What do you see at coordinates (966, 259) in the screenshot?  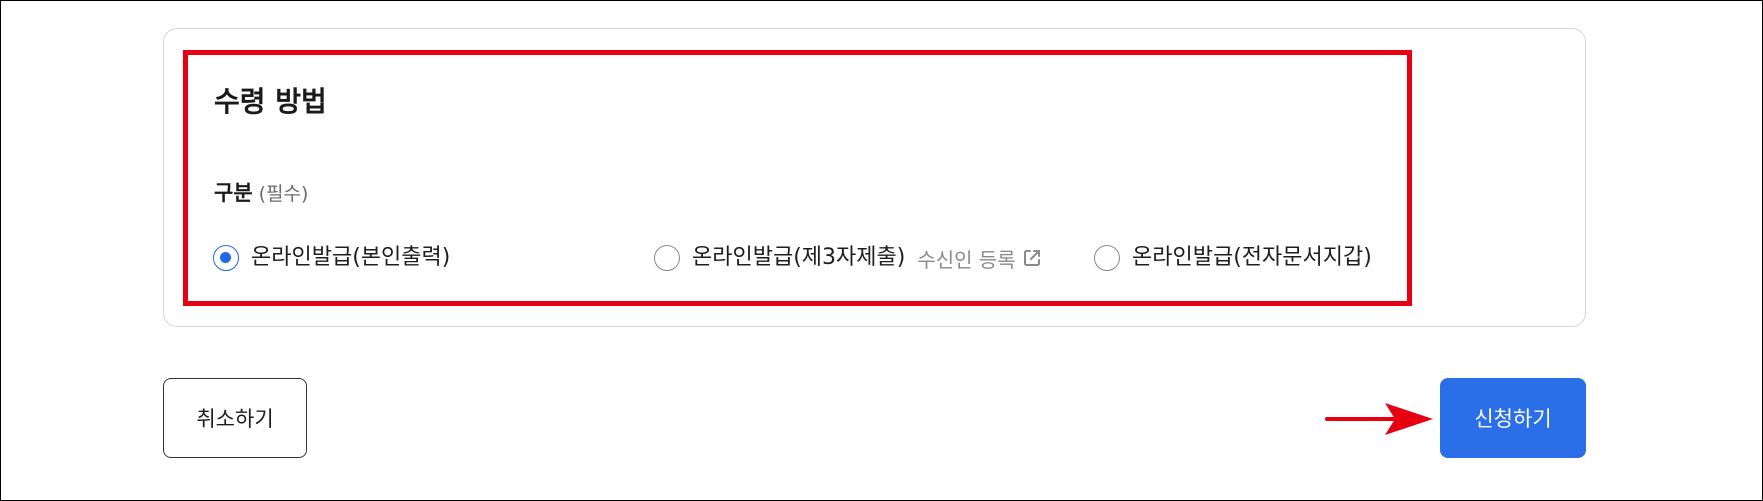 I see `recipient-register-label: 수신인 등록` at bounding box center [966, 259].